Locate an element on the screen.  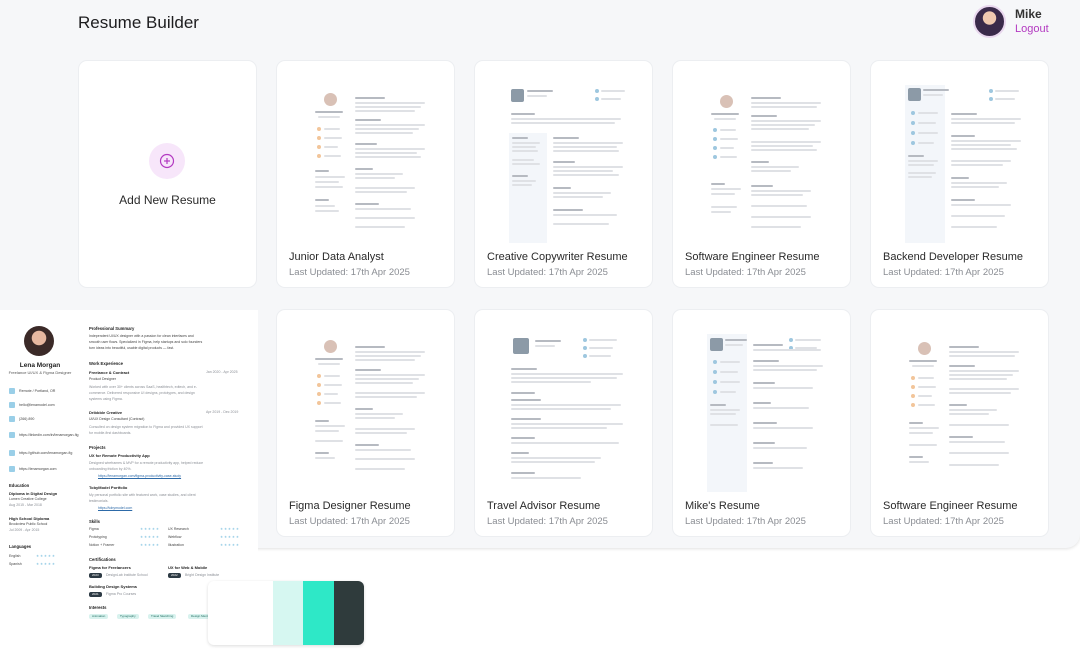
avatar is located at coordinates (989, 21).